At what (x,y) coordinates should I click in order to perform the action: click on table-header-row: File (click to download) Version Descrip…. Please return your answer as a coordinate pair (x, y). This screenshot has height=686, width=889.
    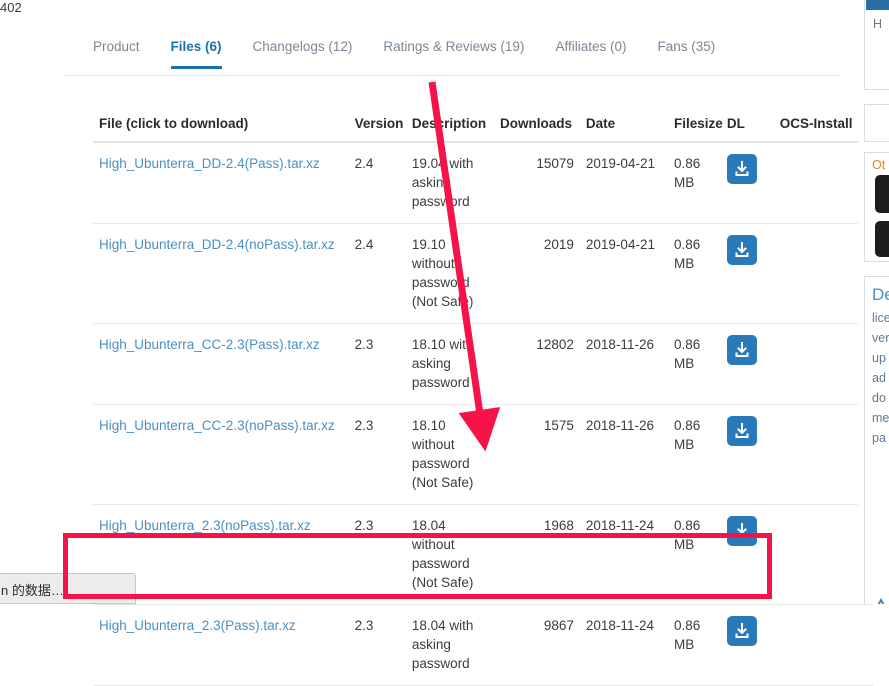
    Looking at the image, I should click on (483, 127).